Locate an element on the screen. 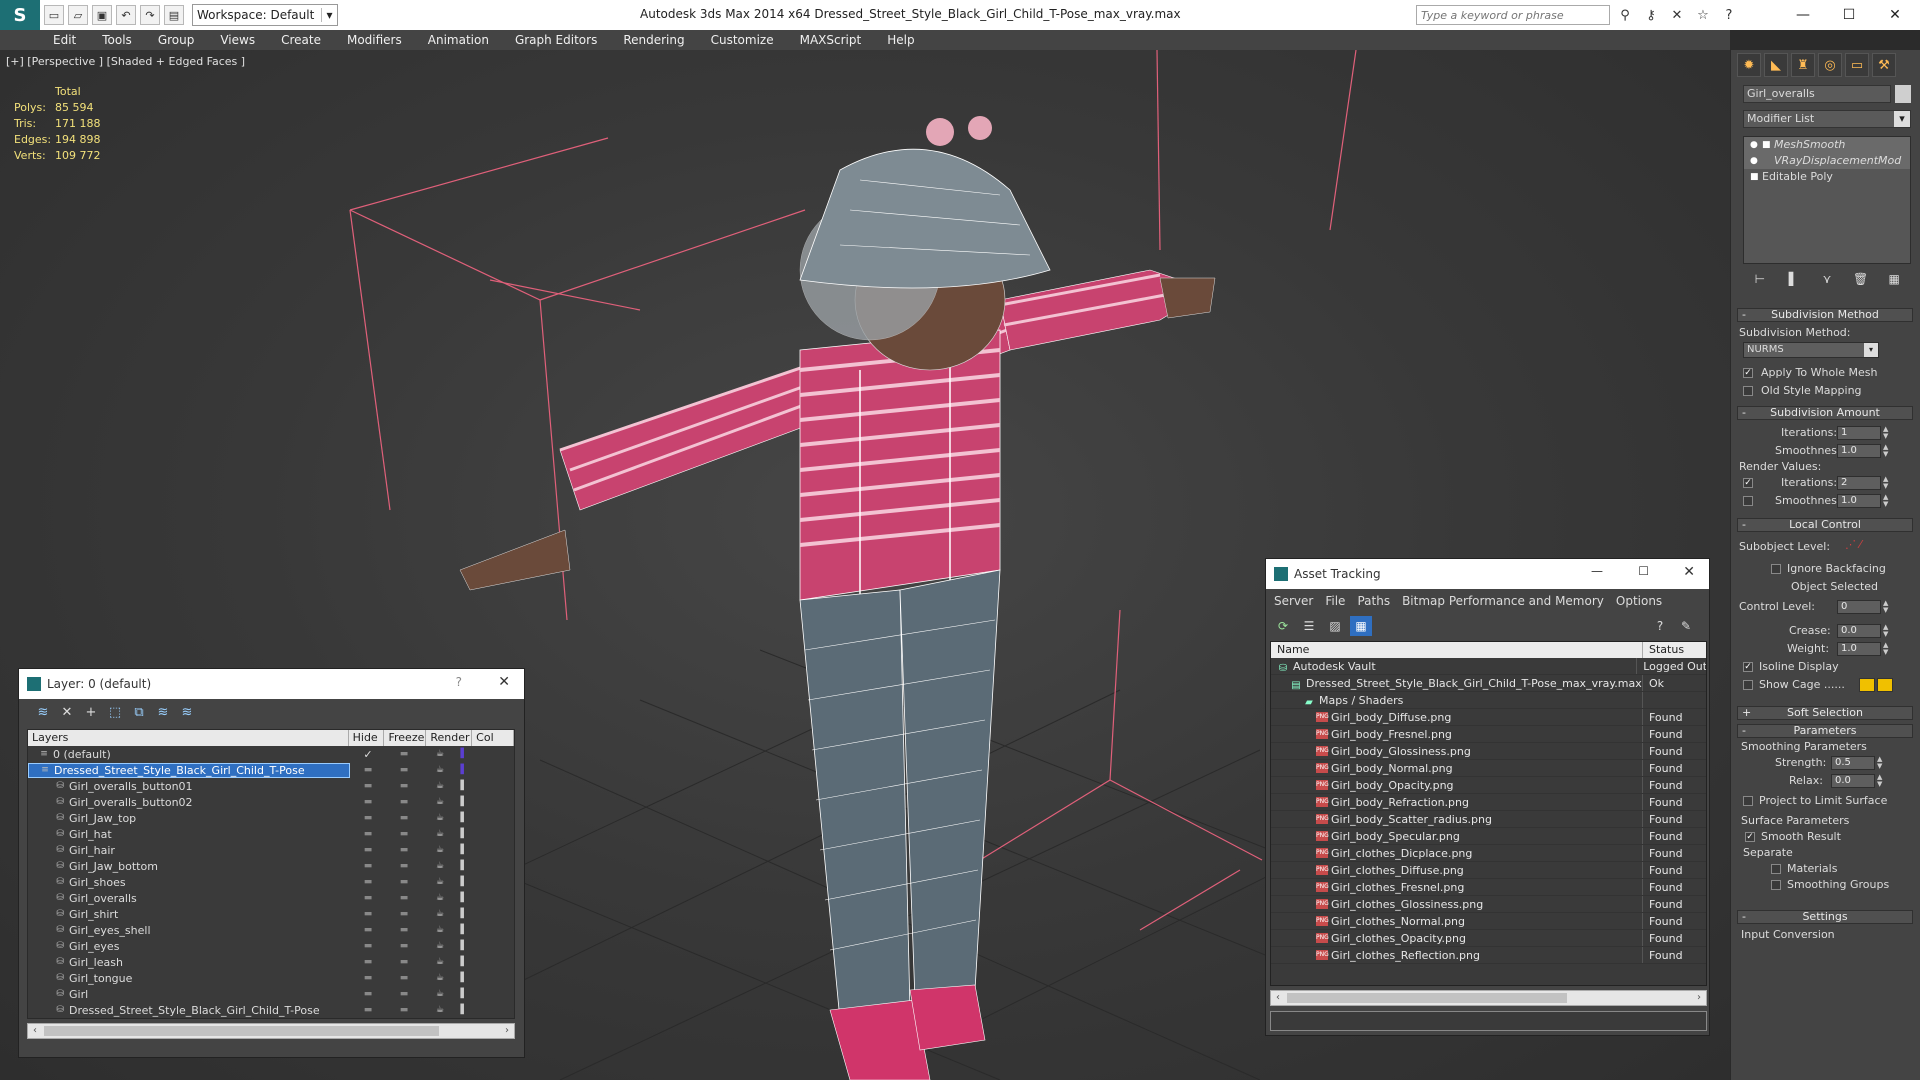 This screenshot has height=1080, width=1920. menu-views: Views is located at coordinates (237, 40).